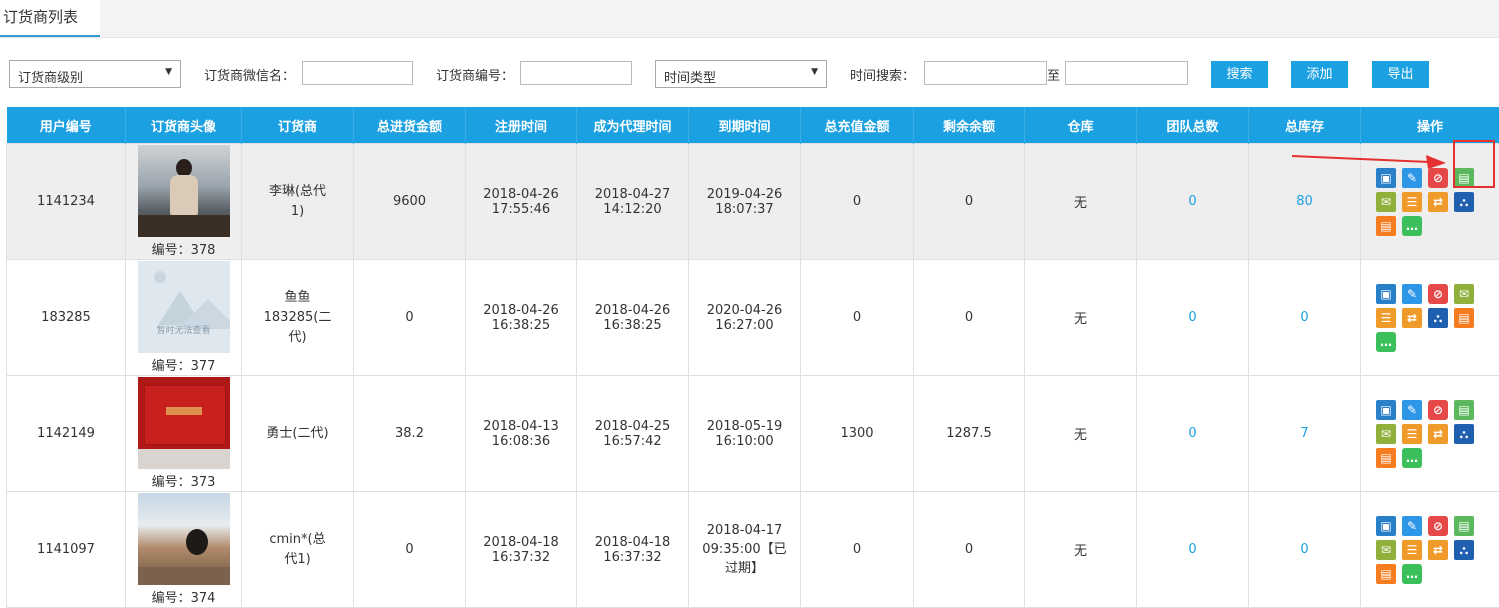 This screenshot has width=1499, height=608. I want to click on annotation-highlight-box, so click(1474, 164).